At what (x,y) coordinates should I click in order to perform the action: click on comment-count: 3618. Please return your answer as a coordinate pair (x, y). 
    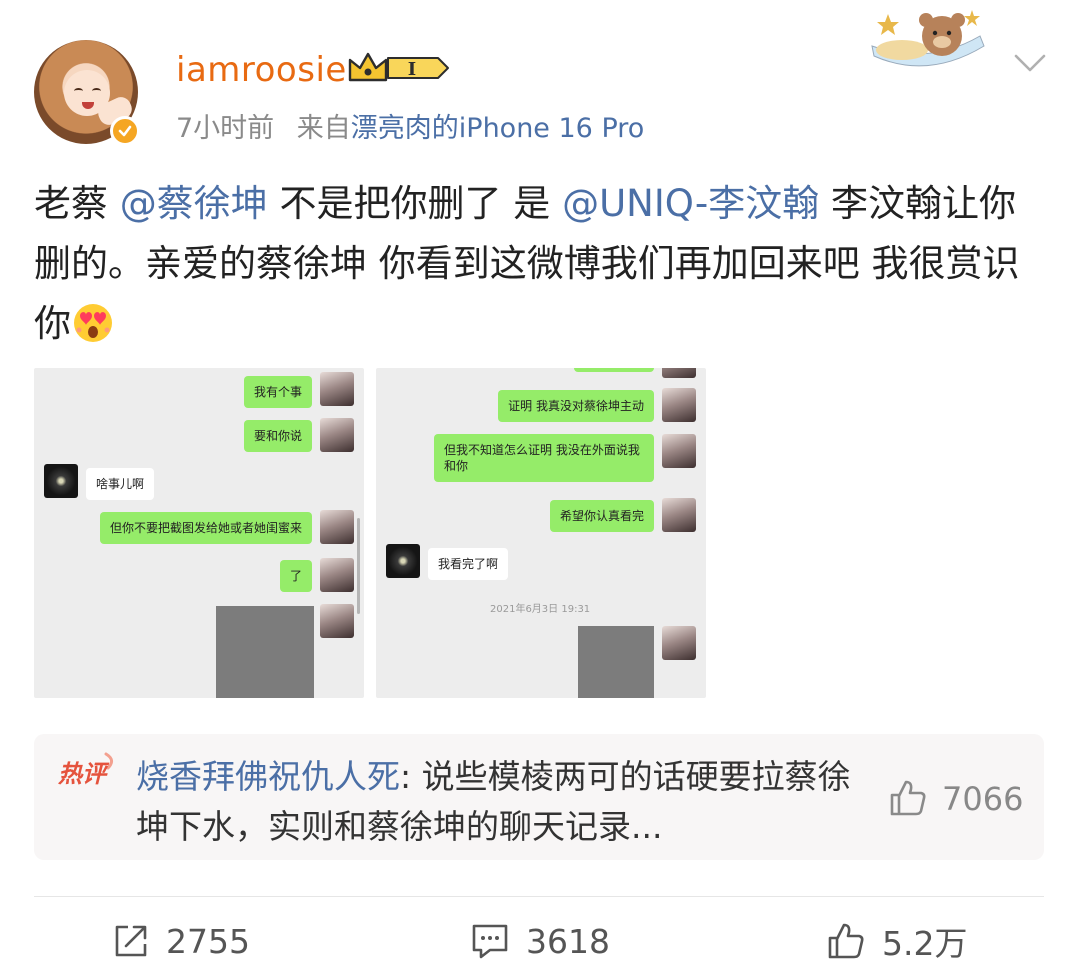
    Looking at the image, I should click on (568, 941).